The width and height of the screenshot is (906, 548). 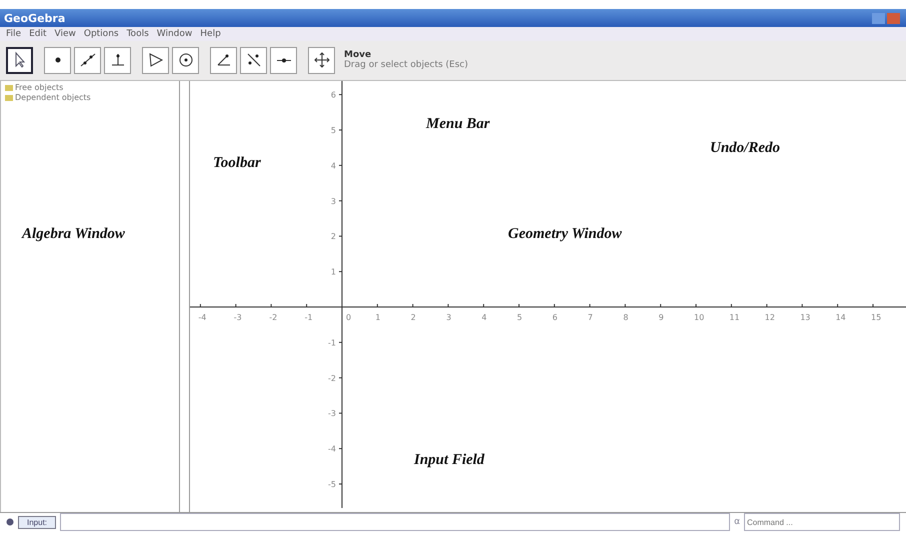 What do you see at coordinates (805, 317) in the screenshot?
I see `axis-label: 13` at bounding box center [805, 317].